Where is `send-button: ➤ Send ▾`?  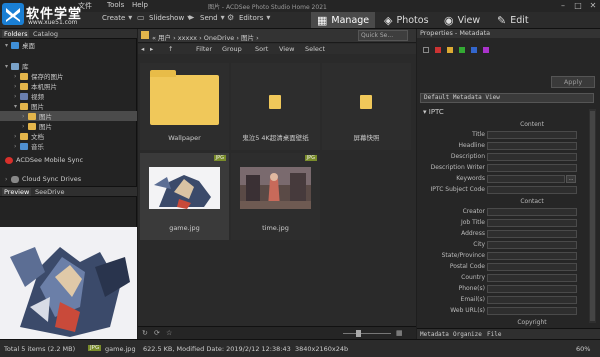 send-button: ➤ Send ▾ is located at coordinates (209, 18).